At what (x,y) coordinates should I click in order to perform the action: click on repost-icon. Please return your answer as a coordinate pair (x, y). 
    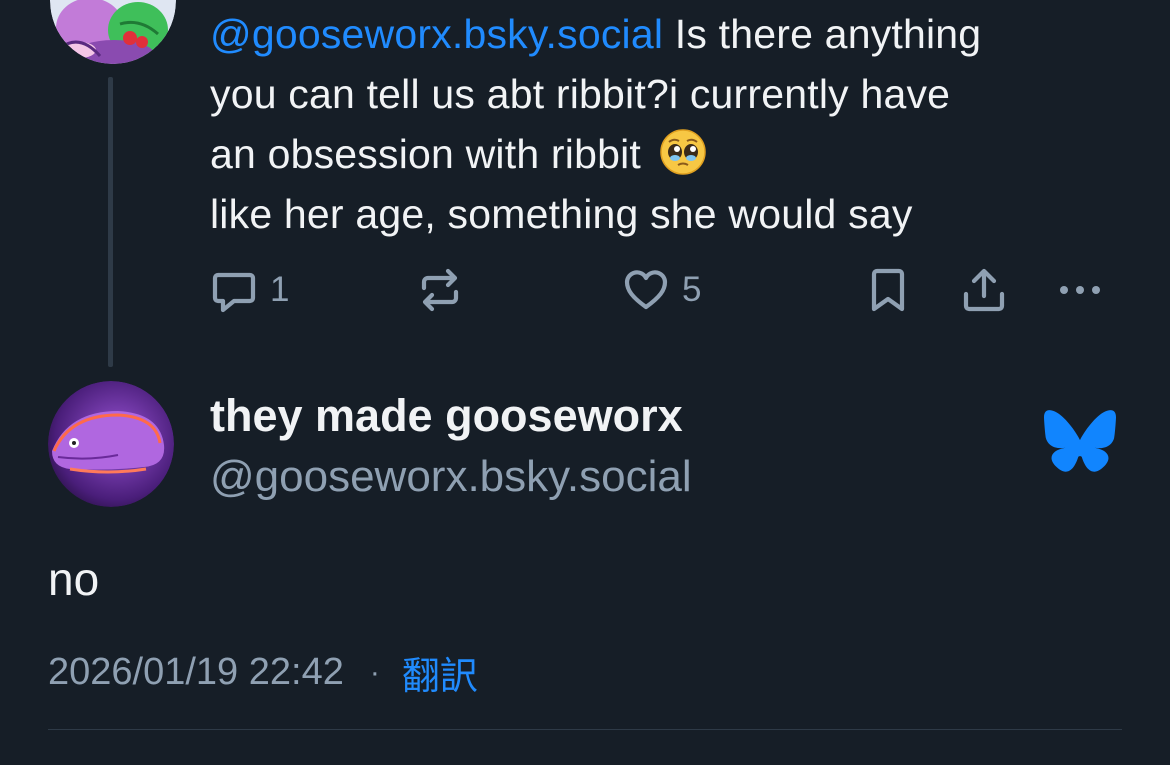
    Looking at the image, I should click on (440, 290).